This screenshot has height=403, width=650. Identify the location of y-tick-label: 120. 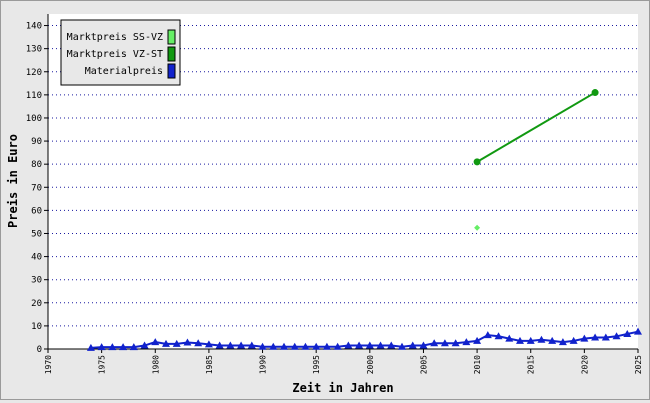
(34, 73).